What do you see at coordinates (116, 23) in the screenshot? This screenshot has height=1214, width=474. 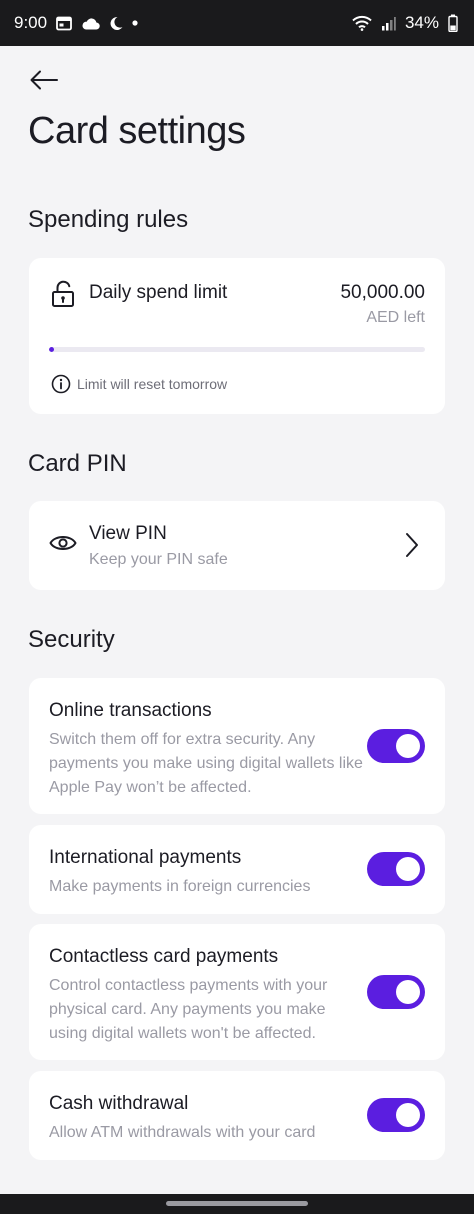 I see `moon-icon` at bounding box center [116, 23].